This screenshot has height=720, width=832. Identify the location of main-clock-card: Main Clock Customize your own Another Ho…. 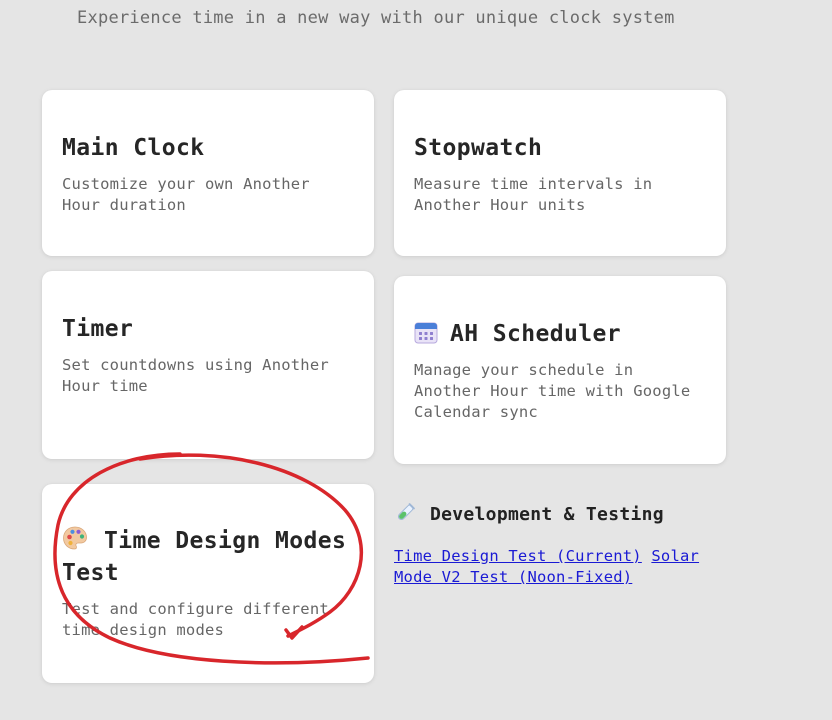
(208, 173).